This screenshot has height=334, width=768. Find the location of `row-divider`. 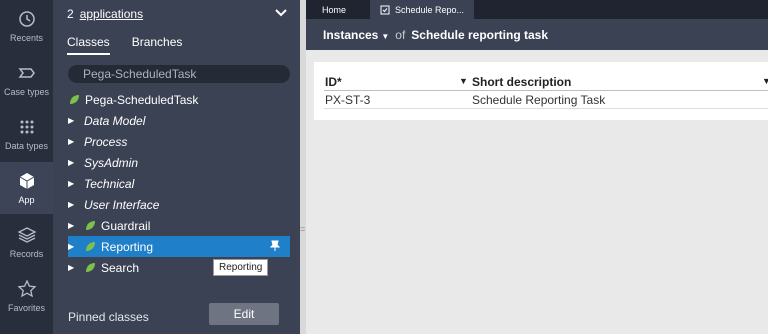

row-divider is located at coordinates (546, 108).